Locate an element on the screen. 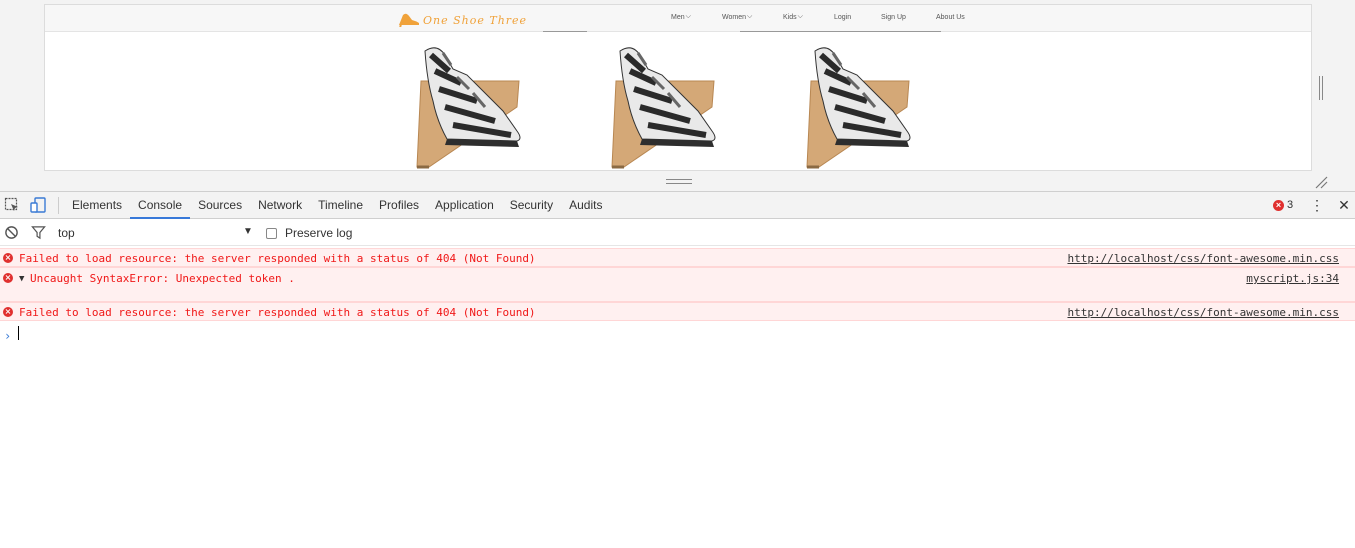 The width and height of the screenshot is (1355, 548). inspect-element-icon is located at coordinates (12, 205).